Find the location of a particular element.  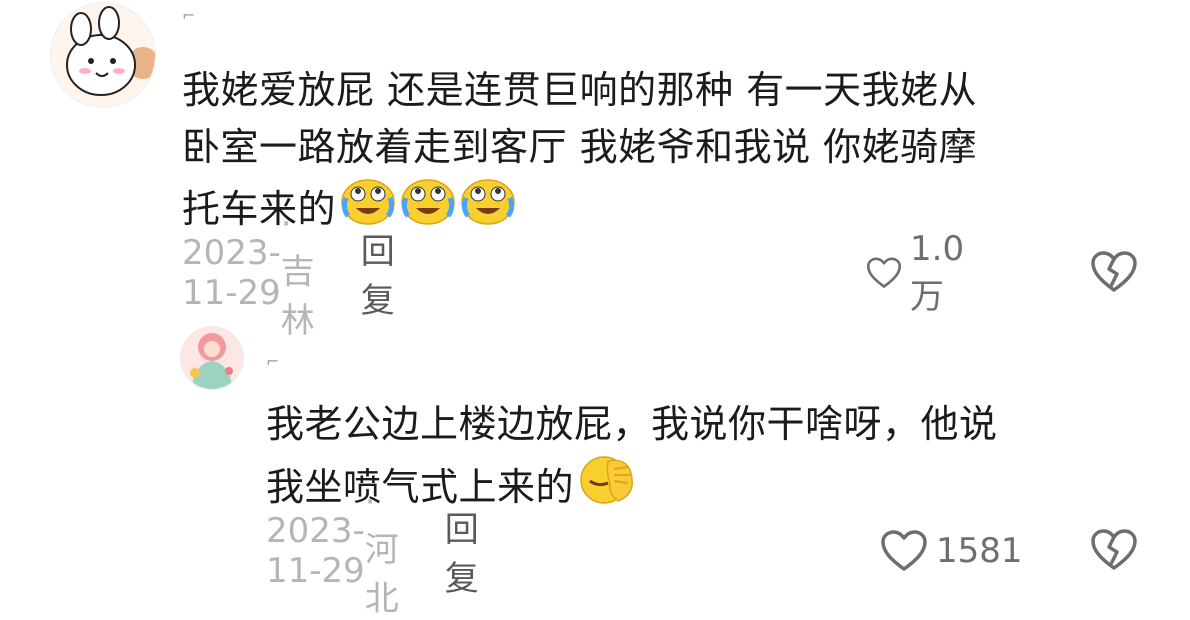

comment-text-line: 托车来的 is located at coordinates (672, 209).